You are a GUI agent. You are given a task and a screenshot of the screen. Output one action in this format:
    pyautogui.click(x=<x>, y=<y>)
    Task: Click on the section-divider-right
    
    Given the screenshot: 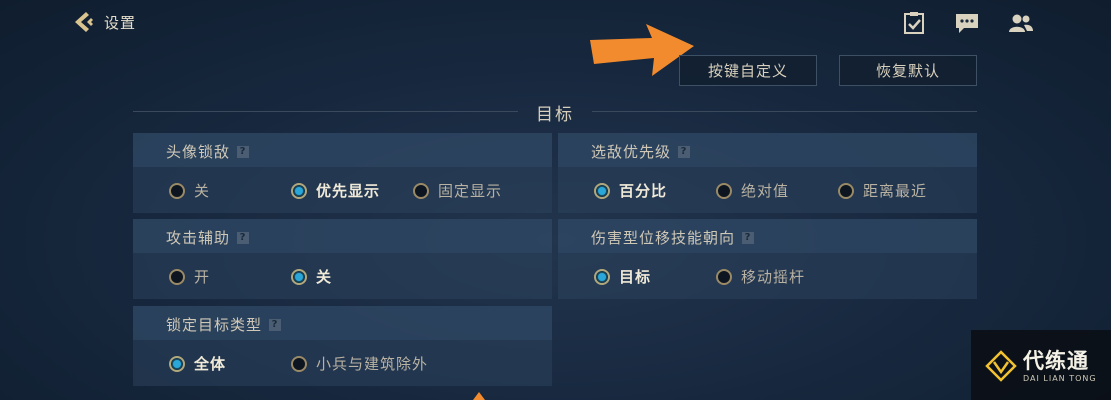 What is the action you would take?
    pyautogui.click(x=784, y=111)
    